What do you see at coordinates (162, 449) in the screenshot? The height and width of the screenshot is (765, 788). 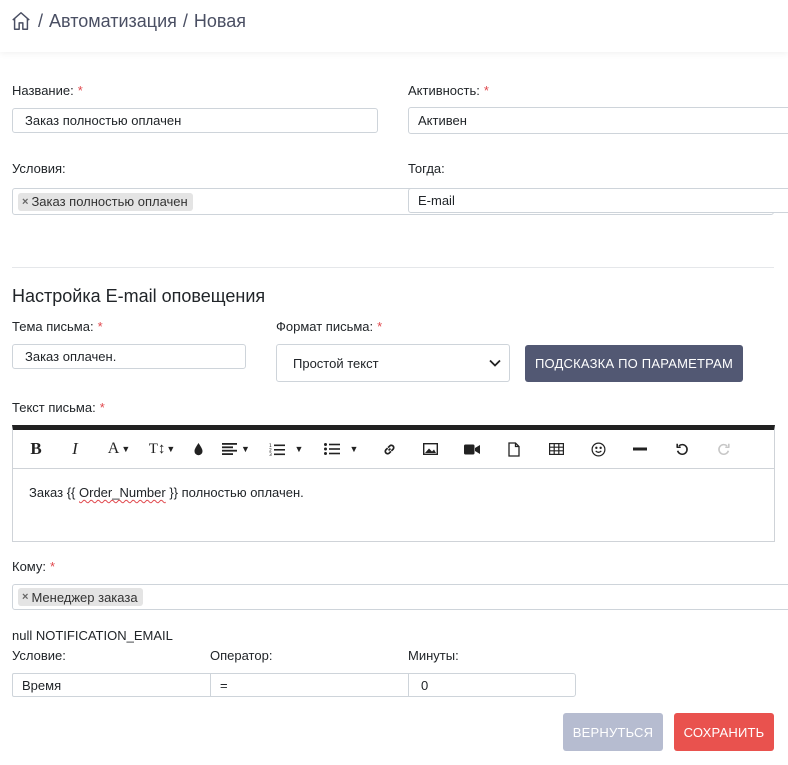 I see `font-size-icon: T↕ ▼` at bounding box center [162, 449].